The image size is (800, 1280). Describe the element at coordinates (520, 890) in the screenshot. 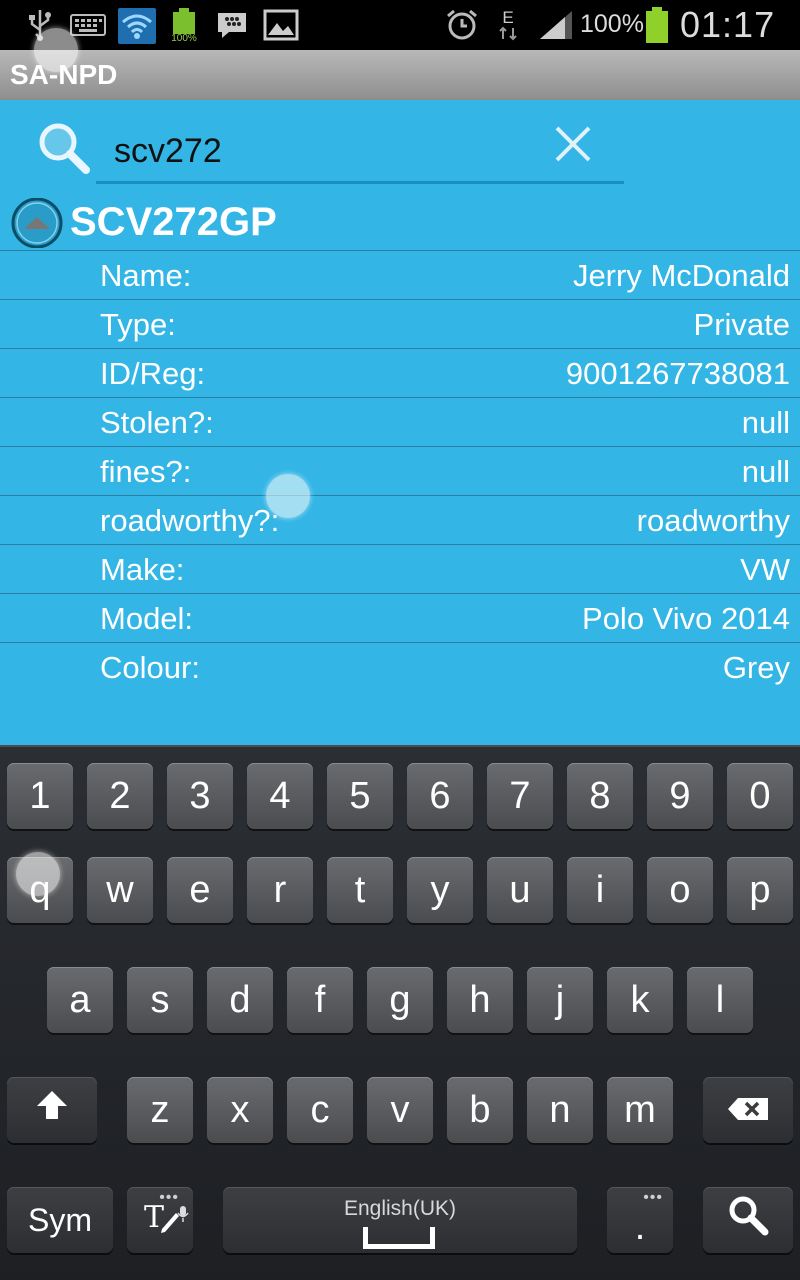

I see `key-u: u` at that location.